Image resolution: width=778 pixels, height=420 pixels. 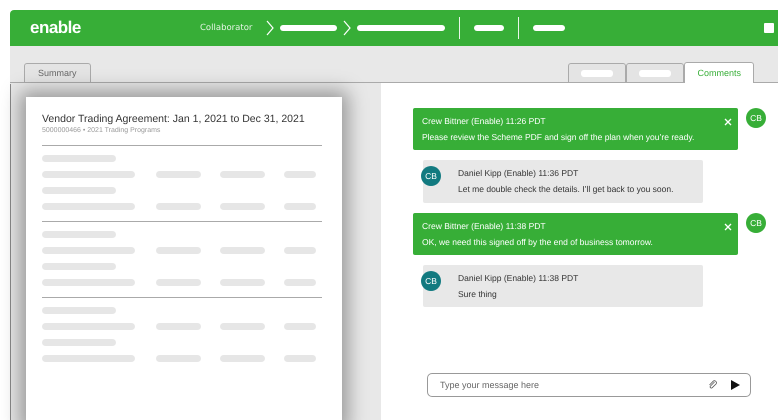 I want to click on message-author: Daniel Kipp (Enable) 11:36 PDT, so click(x=518, y=173).